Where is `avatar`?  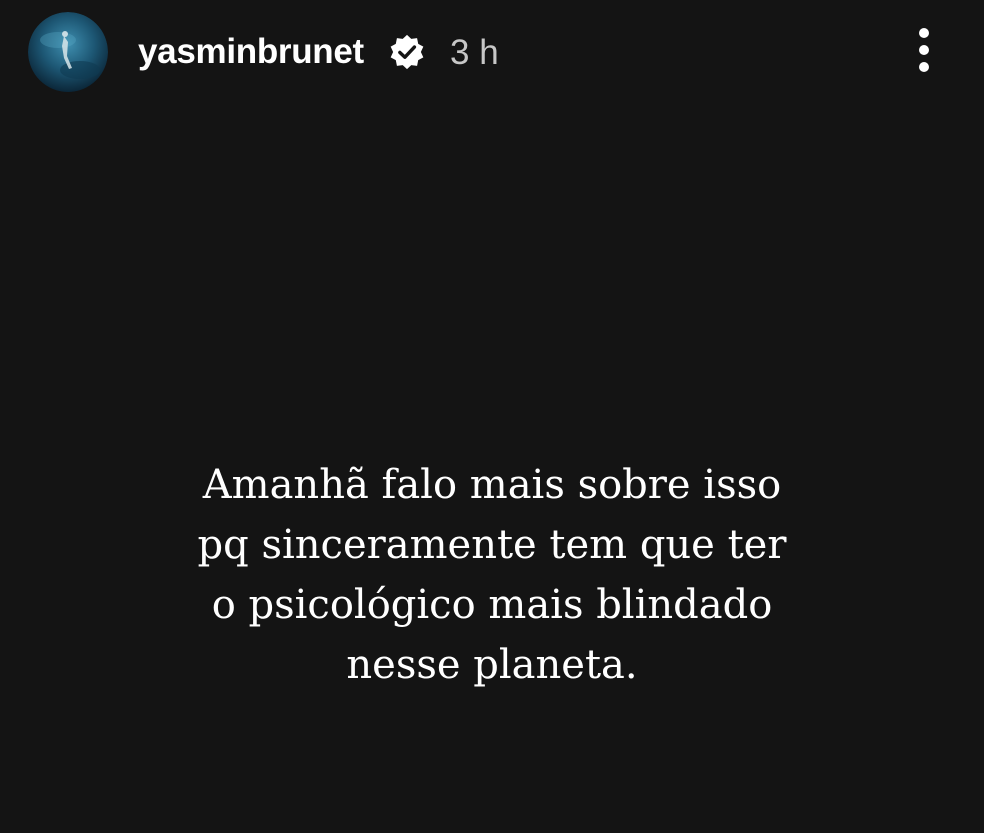
avatar is located at coordinates (68, 52).